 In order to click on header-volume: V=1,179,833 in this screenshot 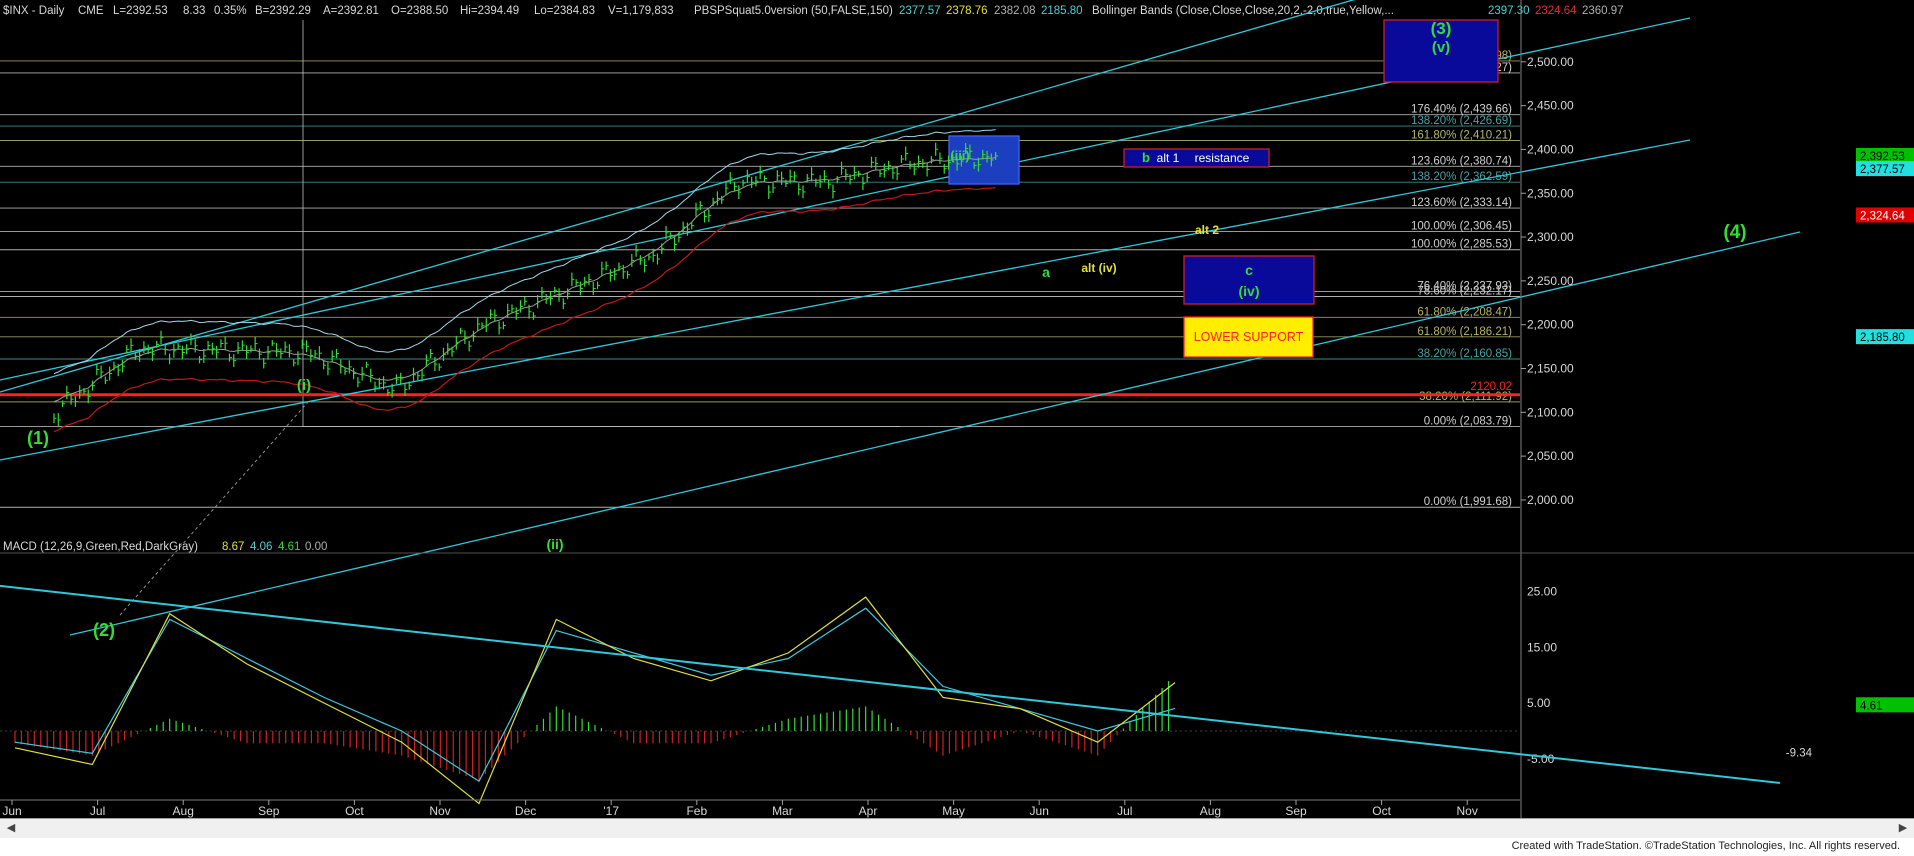, I will do `click(641, 11)`.